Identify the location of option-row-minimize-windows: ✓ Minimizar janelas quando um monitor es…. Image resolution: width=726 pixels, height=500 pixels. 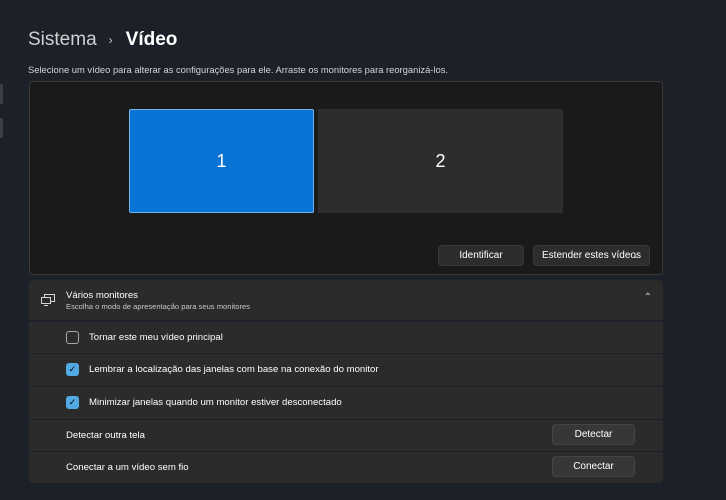
(346, 403).